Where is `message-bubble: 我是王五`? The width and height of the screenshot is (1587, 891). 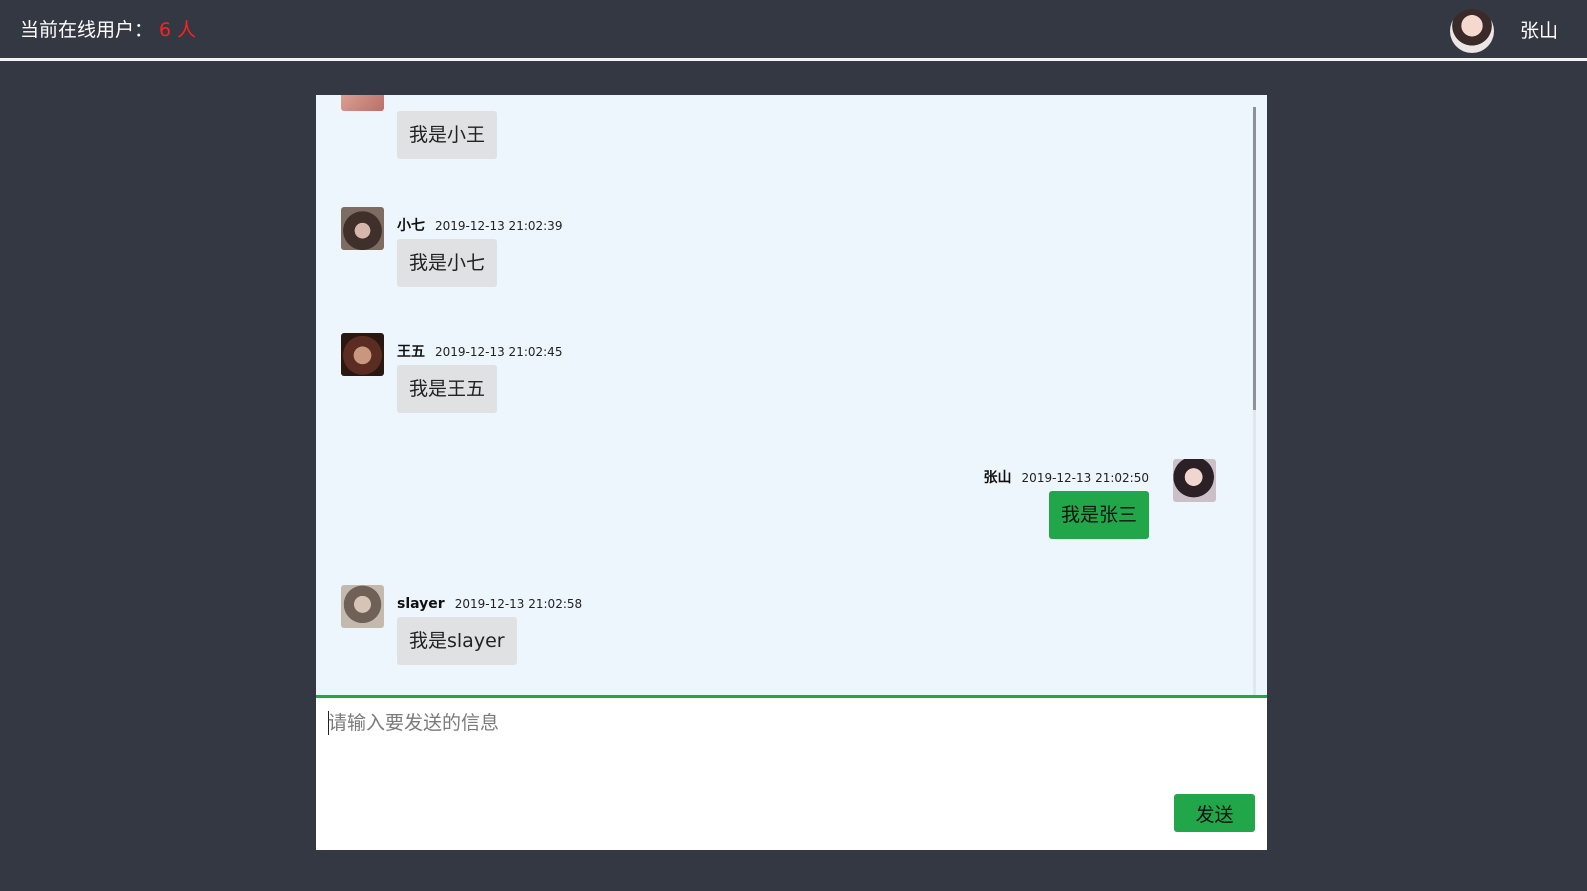 message-bubble: 我是王五 is located at coordinates (447, 389).